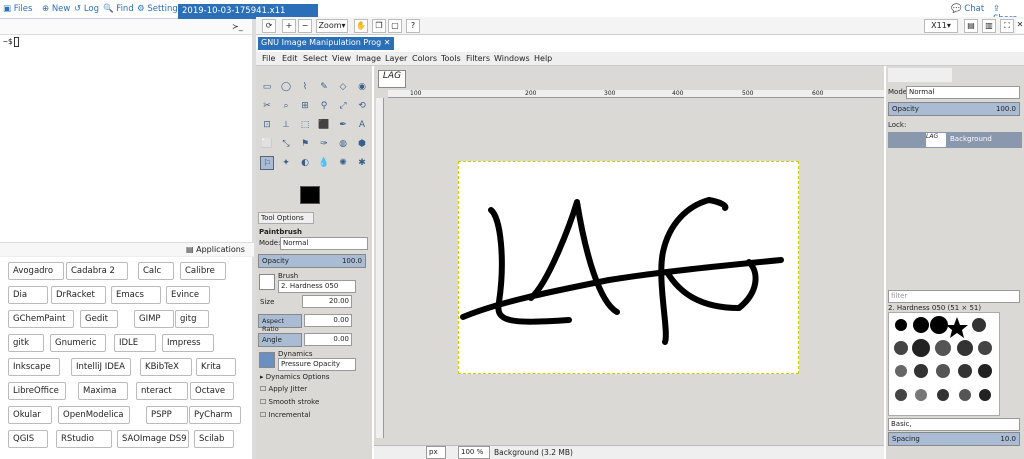 This screenshot has height=459, width=1024. What do you see at coordinates (216, 367) in the screenshot?
I see `app-krita: Krita` at bounding box center [216, 367].